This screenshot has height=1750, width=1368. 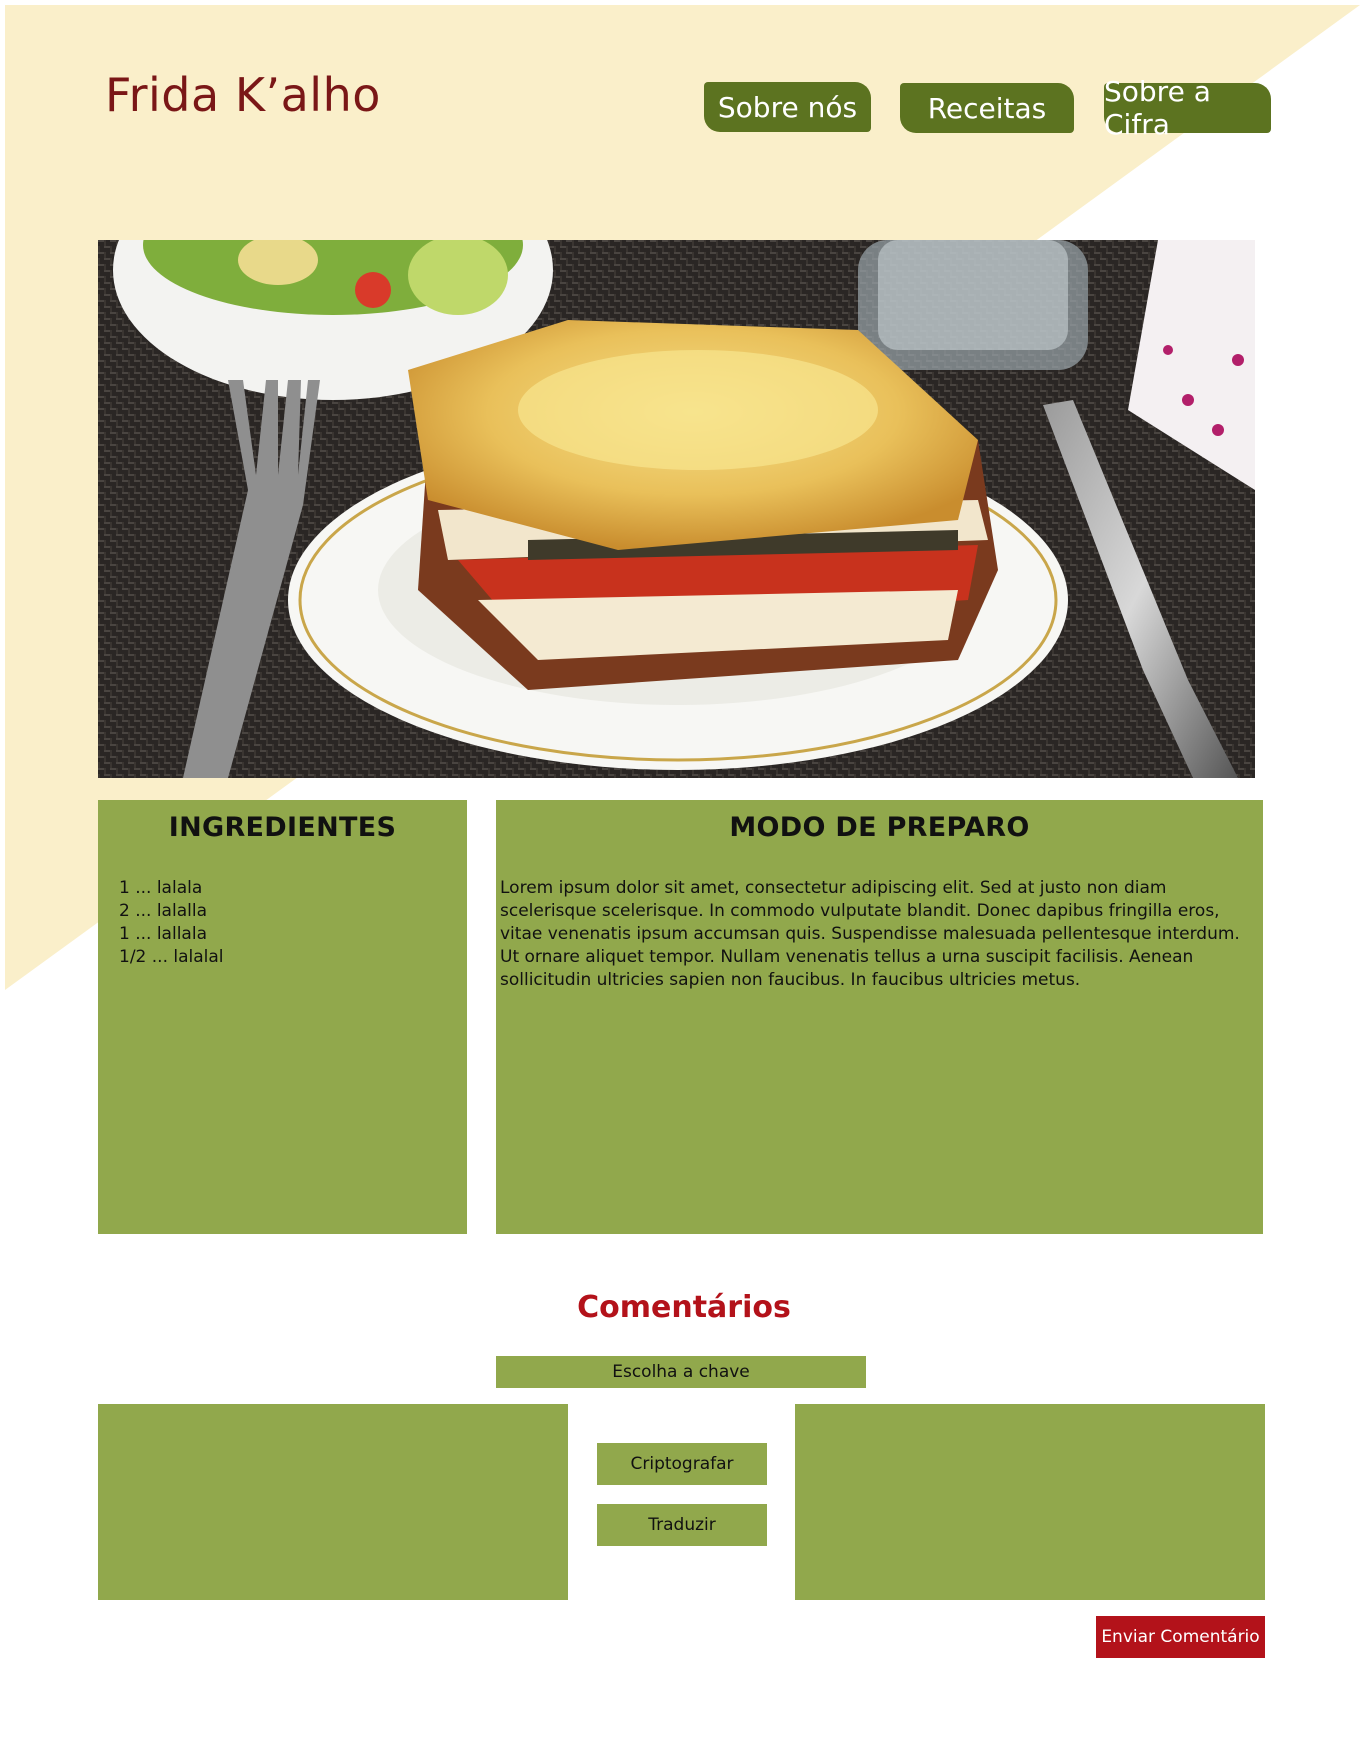 What do you see at coordinates (787, 107) in the screenshot?
I see `nav-sobre-nos-button: Sobre nós` at bounding box center [787, 107].